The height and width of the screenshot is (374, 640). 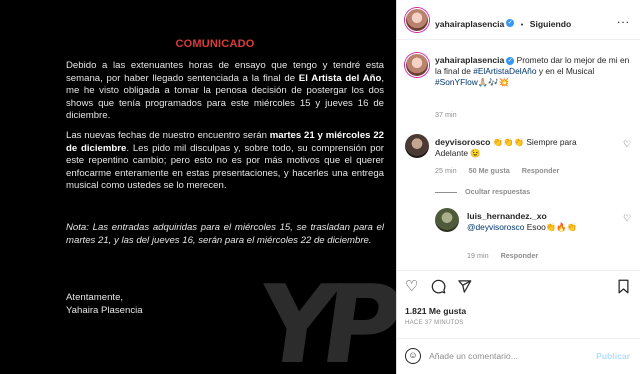 I want to click on comment-meta: 25 min 50 Me gusta Responder, so click(x=497, y=170).